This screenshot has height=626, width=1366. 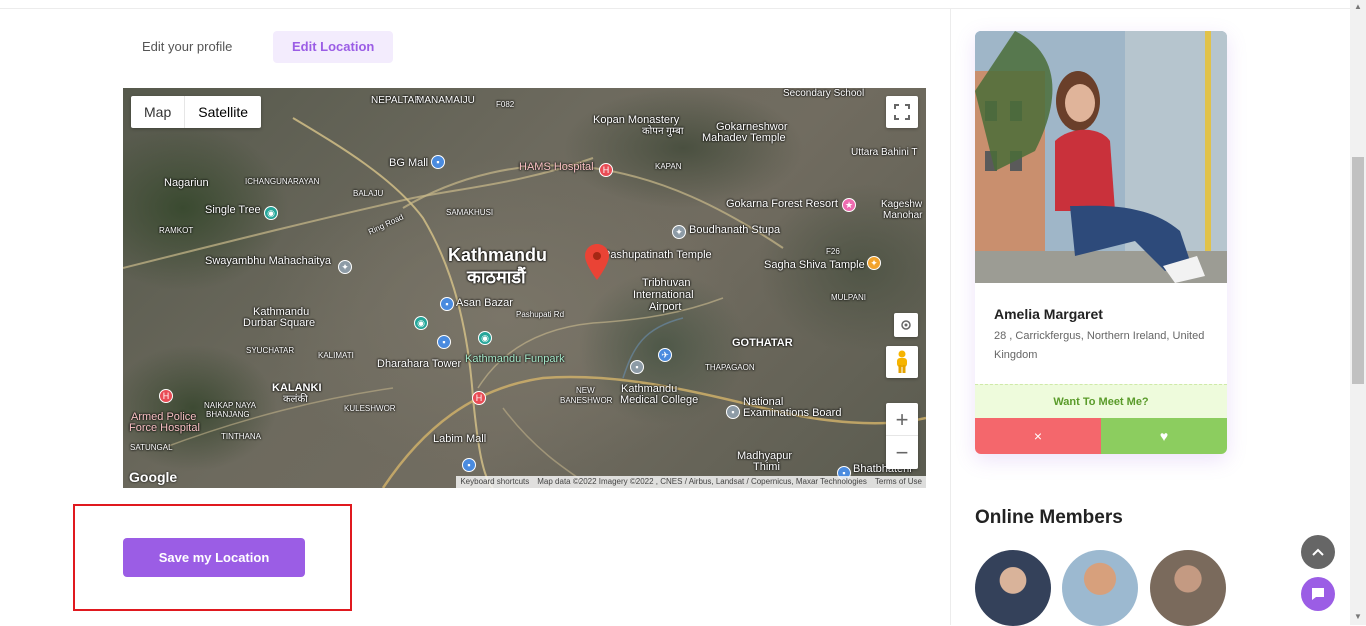 I want to click on map-label: Examinations Board, so click(x=792, y=413).